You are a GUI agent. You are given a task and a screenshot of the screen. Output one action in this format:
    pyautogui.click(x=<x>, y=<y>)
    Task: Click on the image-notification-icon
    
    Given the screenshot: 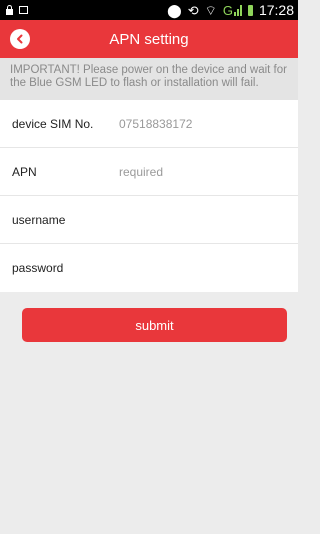 What is the action you would take?
    pyautogui.click(x=23, y=10)
    